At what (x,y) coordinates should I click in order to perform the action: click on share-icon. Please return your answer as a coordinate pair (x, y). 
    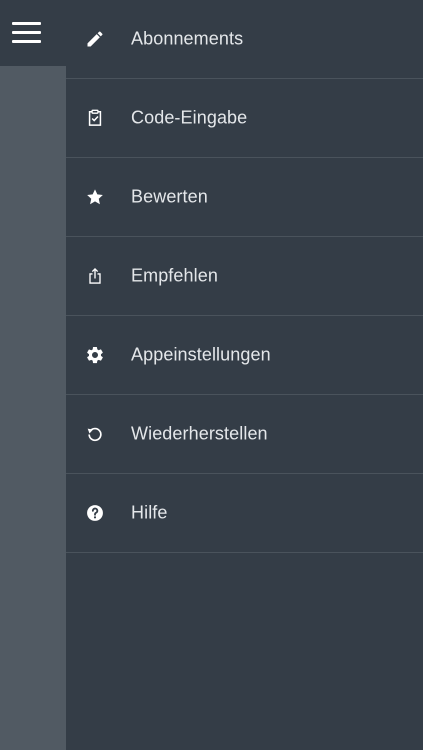
    Looking at the image, I should click on (95, 276).